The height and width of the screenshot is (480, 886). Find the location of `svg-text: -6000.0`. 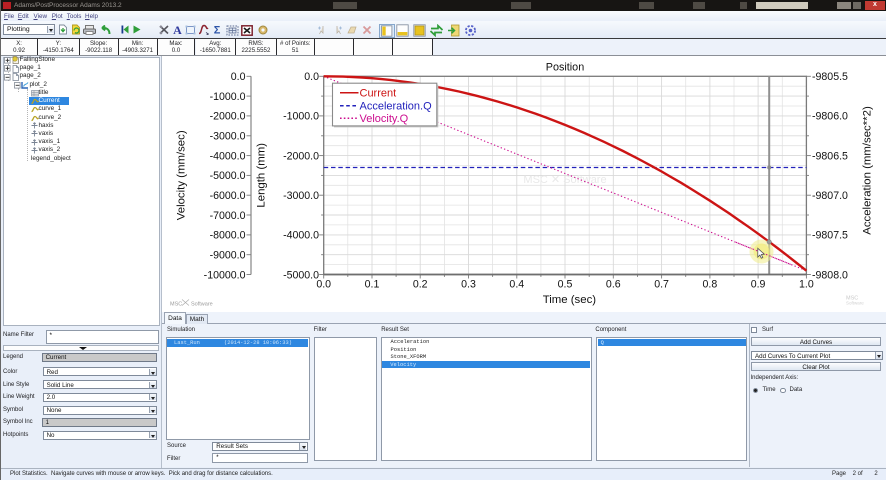

svg-text: -6000.0 is located at coordinates (228, 196).